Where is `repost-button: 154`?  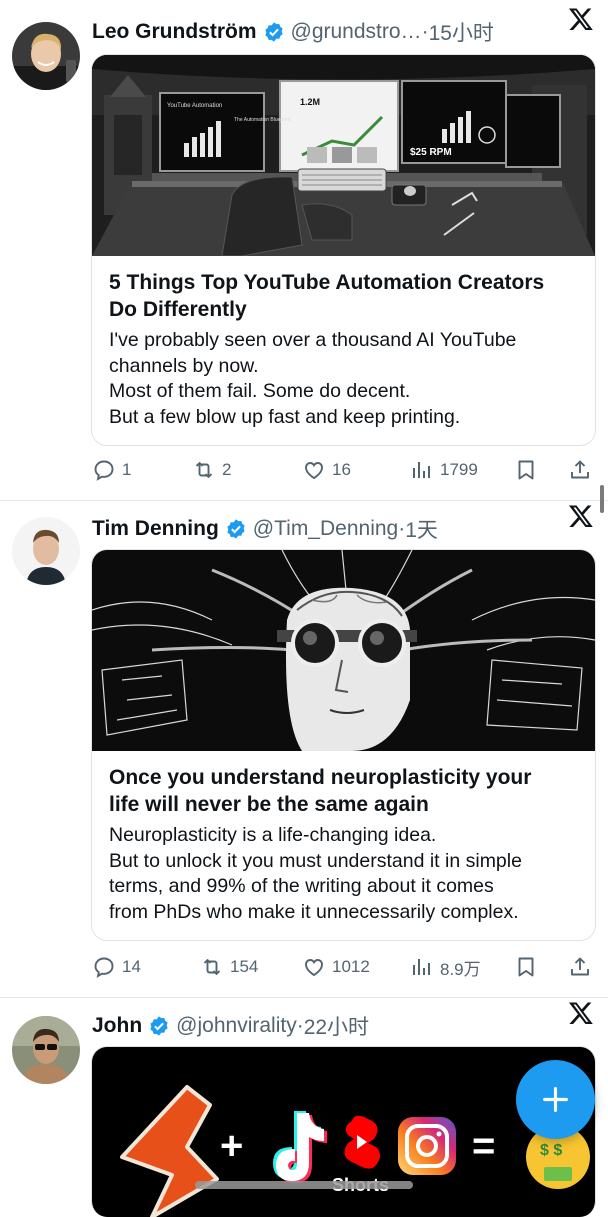
repost-button: 154 is located at coordinates (229, 967).